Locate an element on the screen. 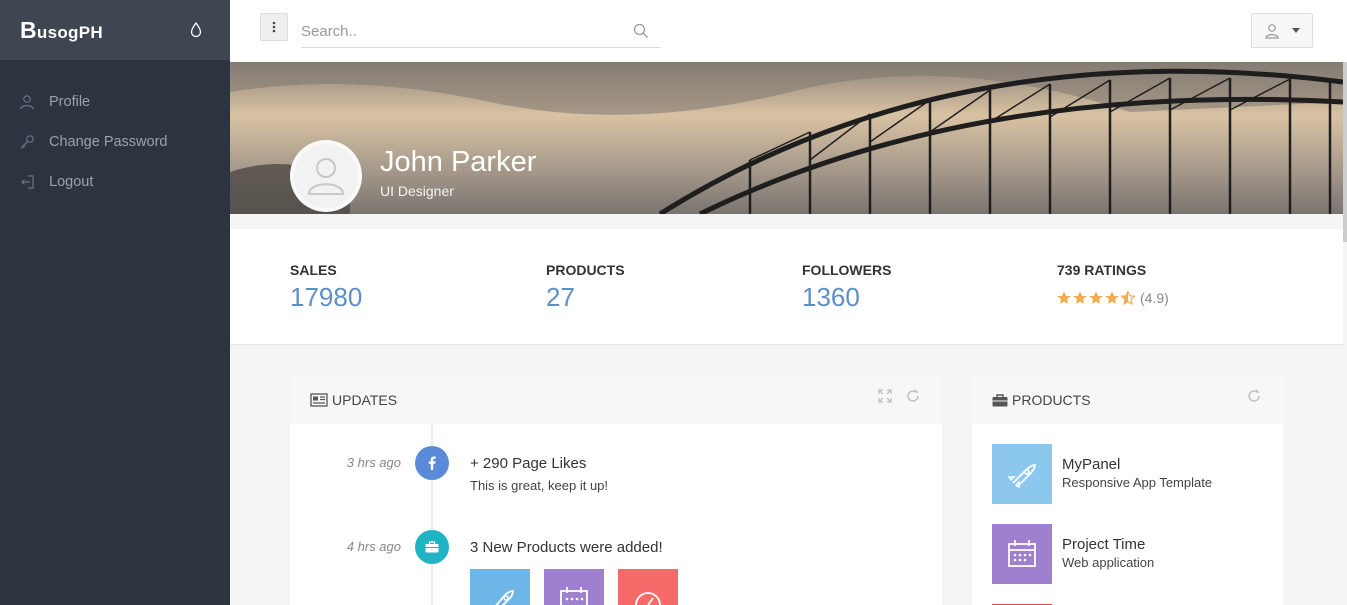  user-menu-button is located at coordinates (1282, 30).